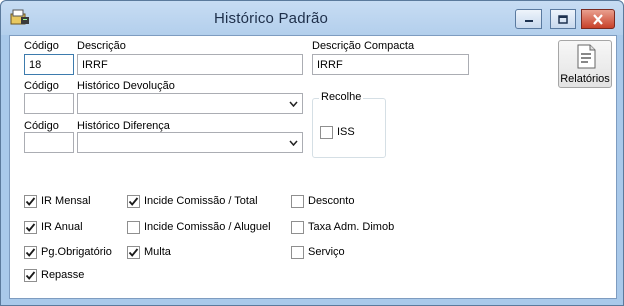 This screenshot has height=306, width=624. Describe the element at coordinates (41, 46) in the screenshot. I see `codigo-label: Código` at that location.